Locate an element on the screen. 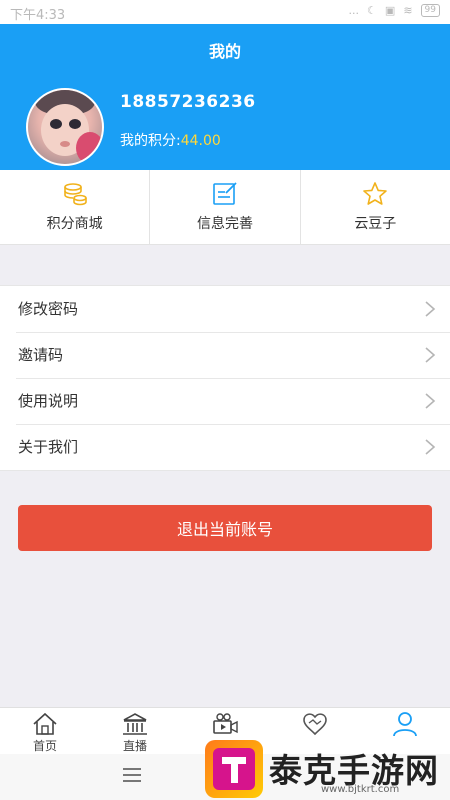 The image size is (450, 800). watermark-url: www.bjtkrt.com is located at coordinates (360, 789).